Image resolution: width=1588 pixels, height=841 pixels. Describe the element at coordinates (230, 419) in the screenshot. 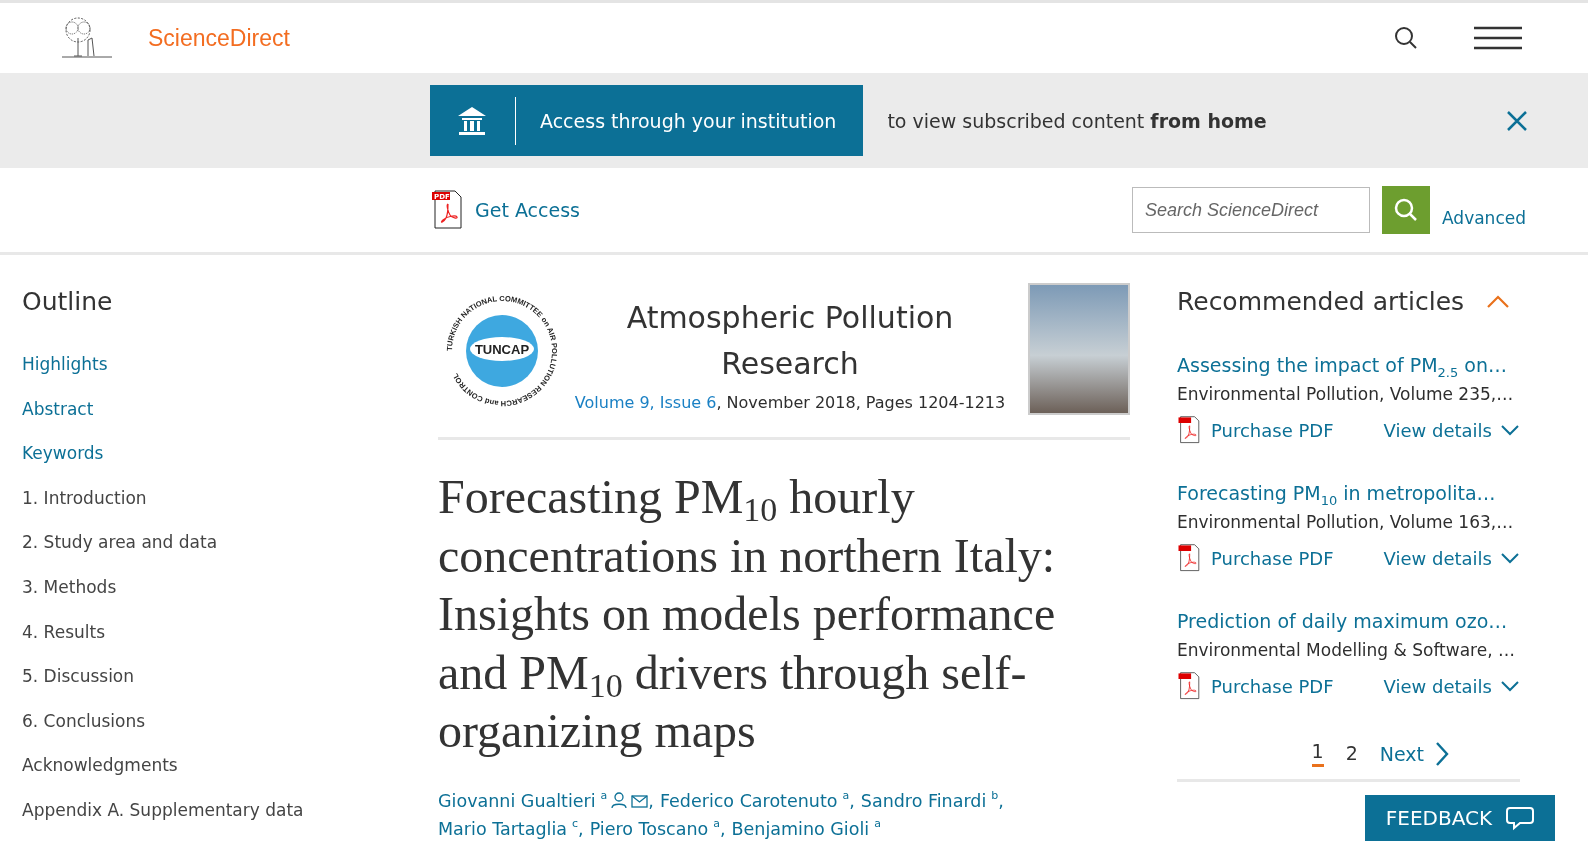

I see `outline-item: Abstract` at that location.